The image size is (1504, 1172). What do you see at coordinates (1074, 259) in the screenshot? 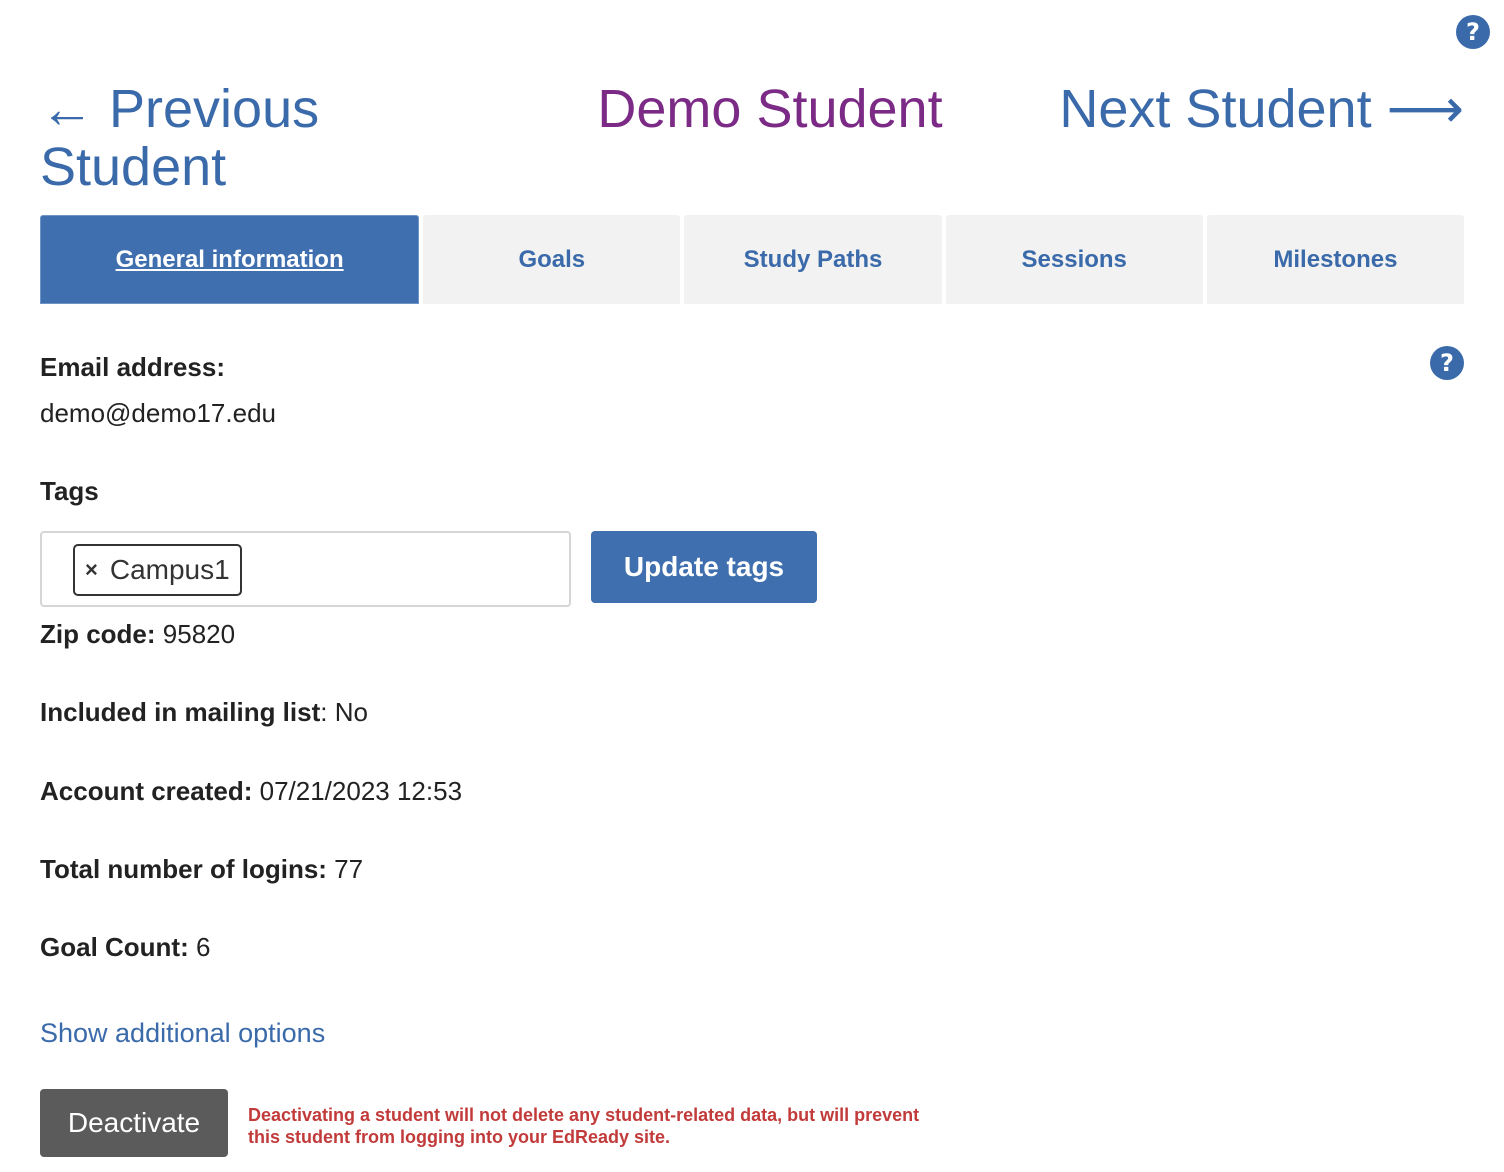
I see `tab-sessions: Sessions` at bounding box center [1074, 259].